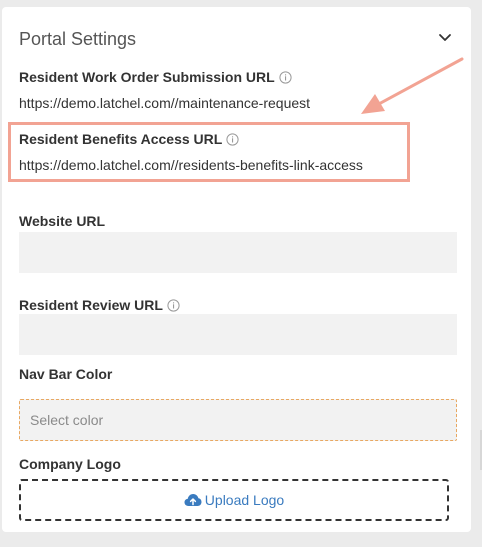 This screenshot has height=547, width=482. What do you see at coordinates (238, 42) in the screenshot?
I see `panel-header: Portal Settings` at bounding box center [238, 42].